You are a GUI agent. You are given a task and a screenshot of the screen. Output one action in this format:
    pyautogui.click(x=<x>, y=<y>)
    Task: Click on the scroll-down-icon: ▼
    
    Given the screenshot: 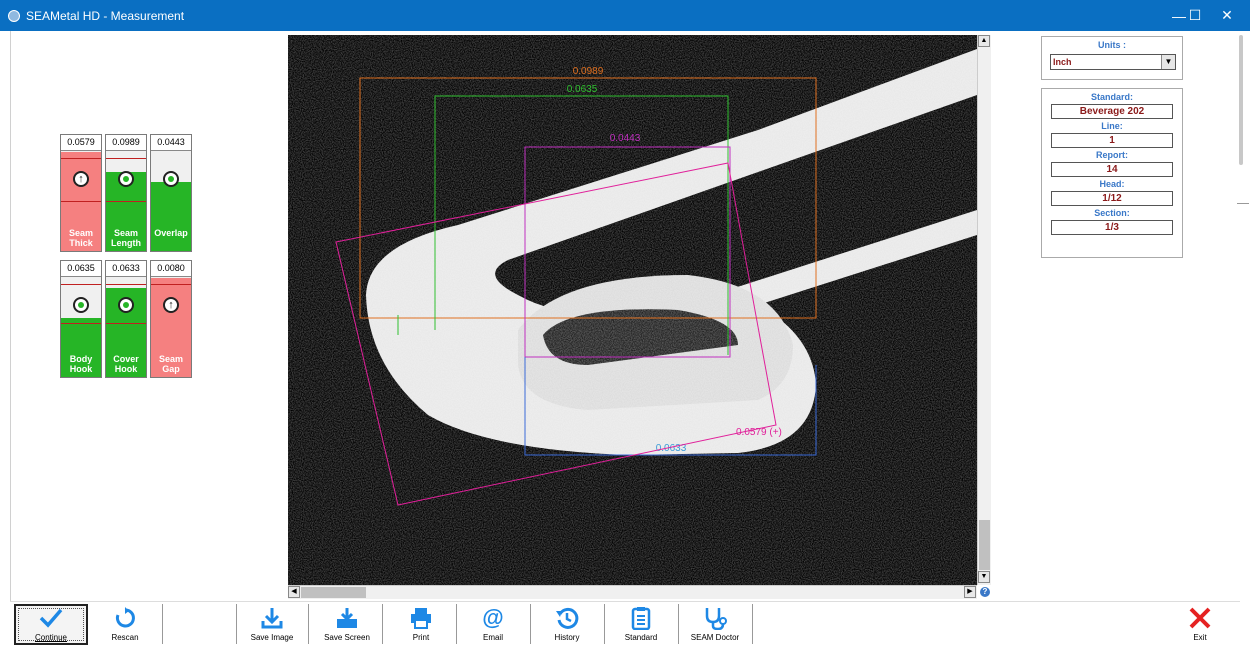 What is the action you would take?
    pyautogui.click(x=984, y=577)
    